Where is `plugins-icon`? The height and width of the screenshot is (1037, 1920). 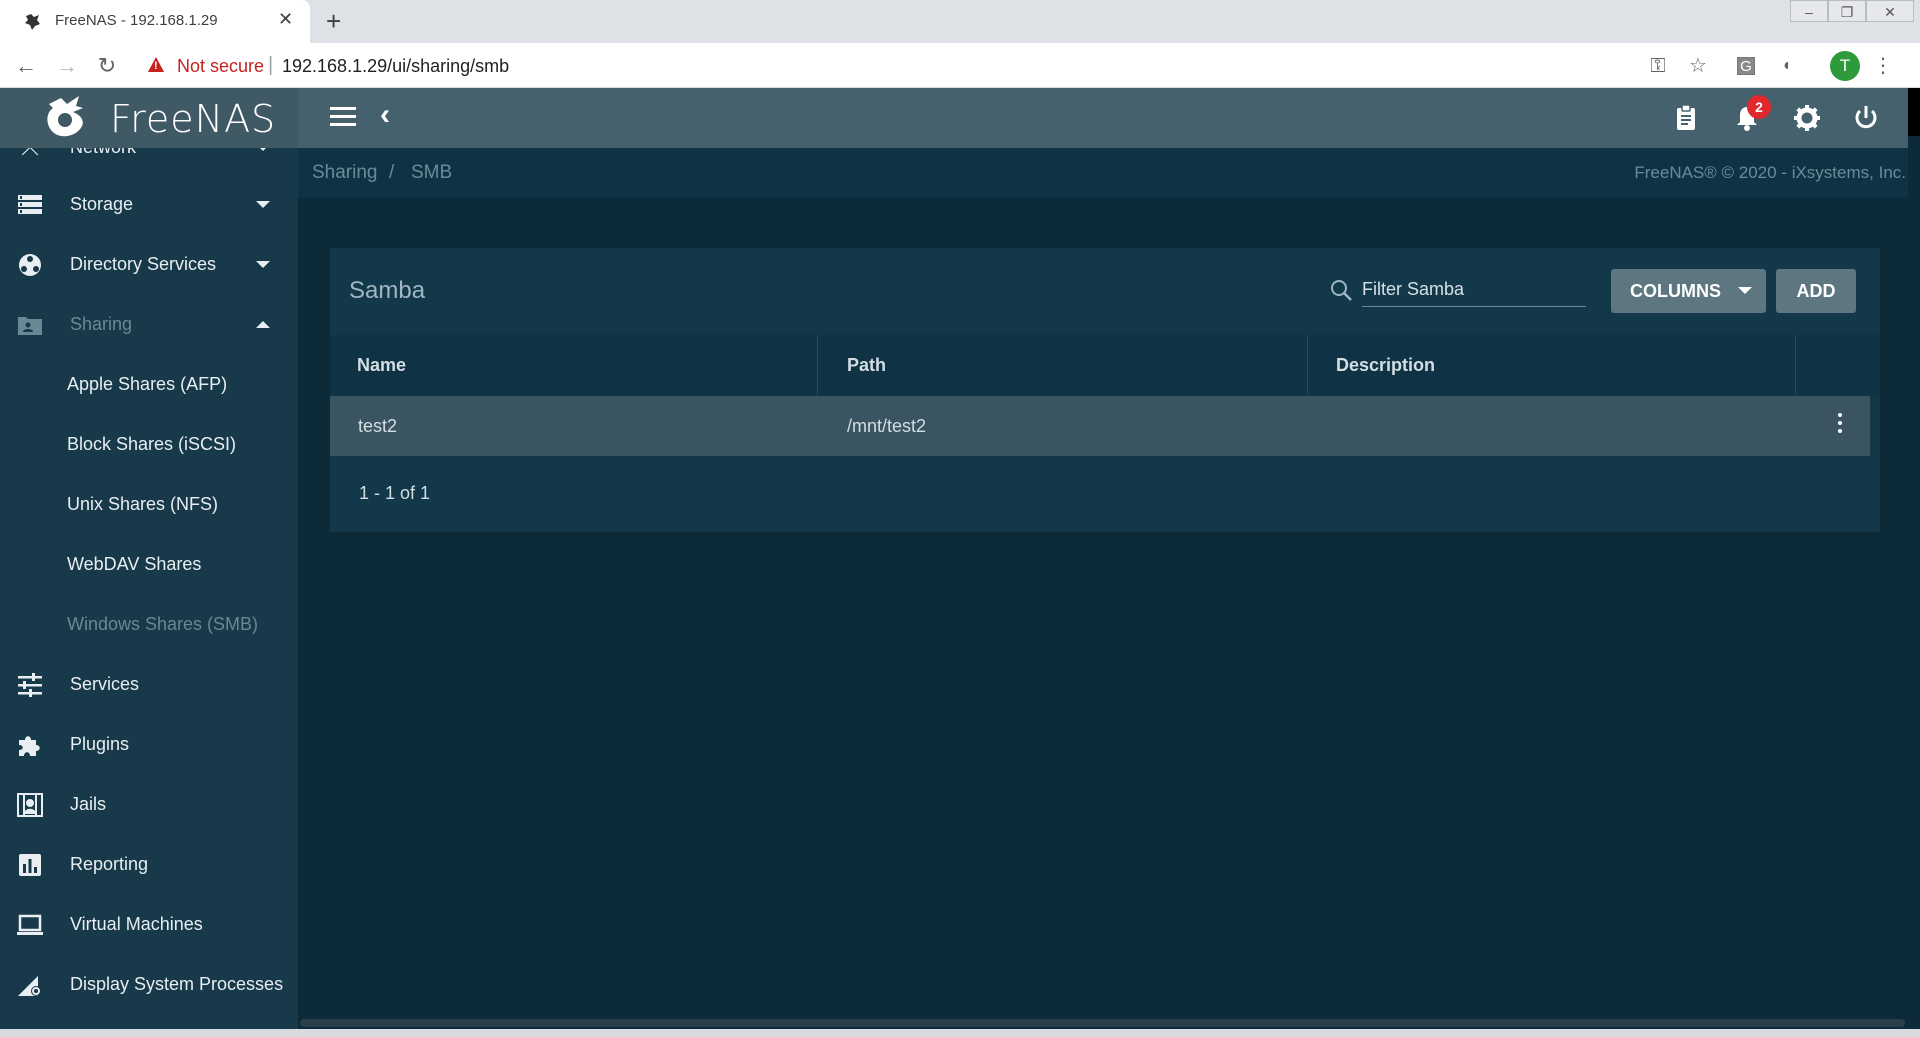 plugins-icon is located at coordinates (29, 746).